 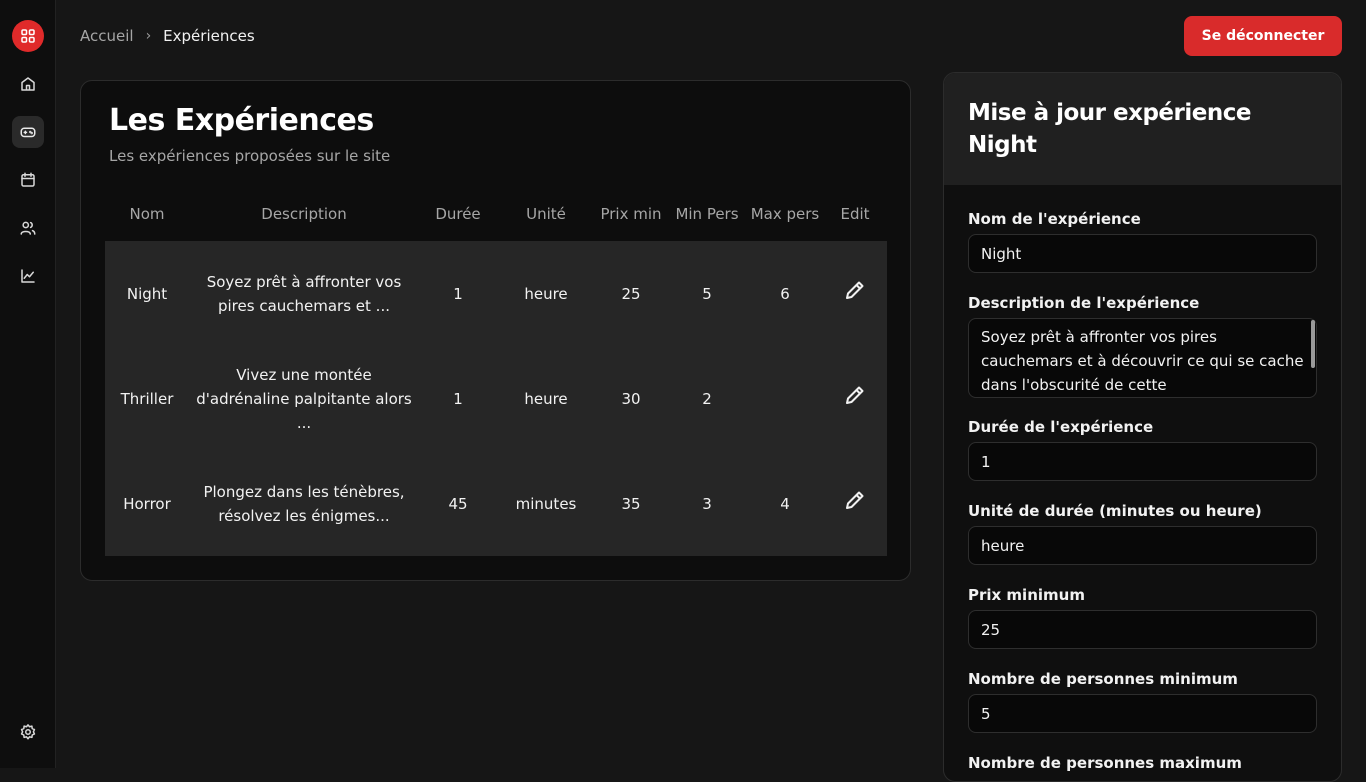 I want to click on textarea-scrollbar, so click(x=1313, y=344).